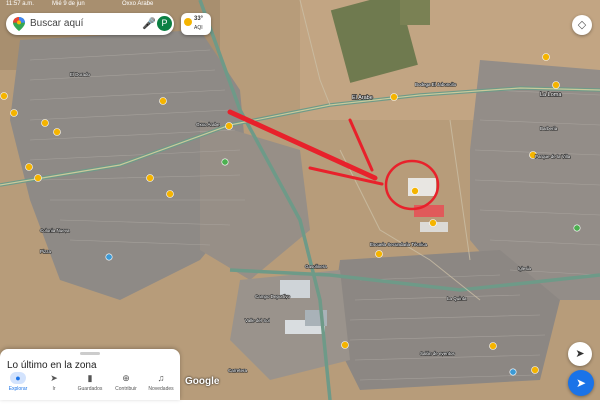 The height and width of the screenshot is (405, 600). I want to click on sheet-handle, so click(90, 353).